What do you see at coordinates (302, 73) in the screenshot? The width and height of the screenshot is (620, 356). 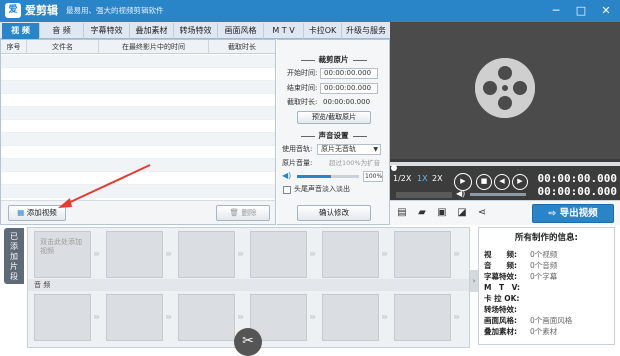 I see `start-time-label: 开始时间:` at bounding box center [302, 73].